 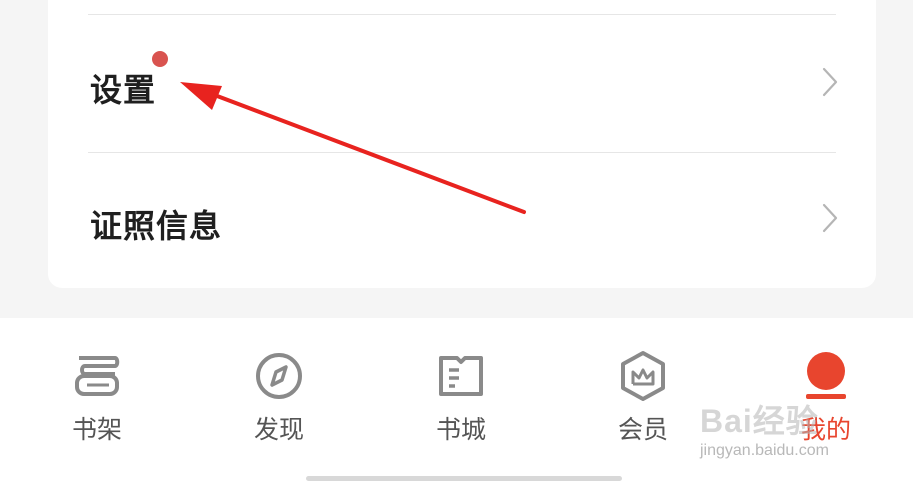 What do you see at coordinates (825, 429) in the screenshot?
I see `tab-label: 我的` at bounding box center [825, 429].